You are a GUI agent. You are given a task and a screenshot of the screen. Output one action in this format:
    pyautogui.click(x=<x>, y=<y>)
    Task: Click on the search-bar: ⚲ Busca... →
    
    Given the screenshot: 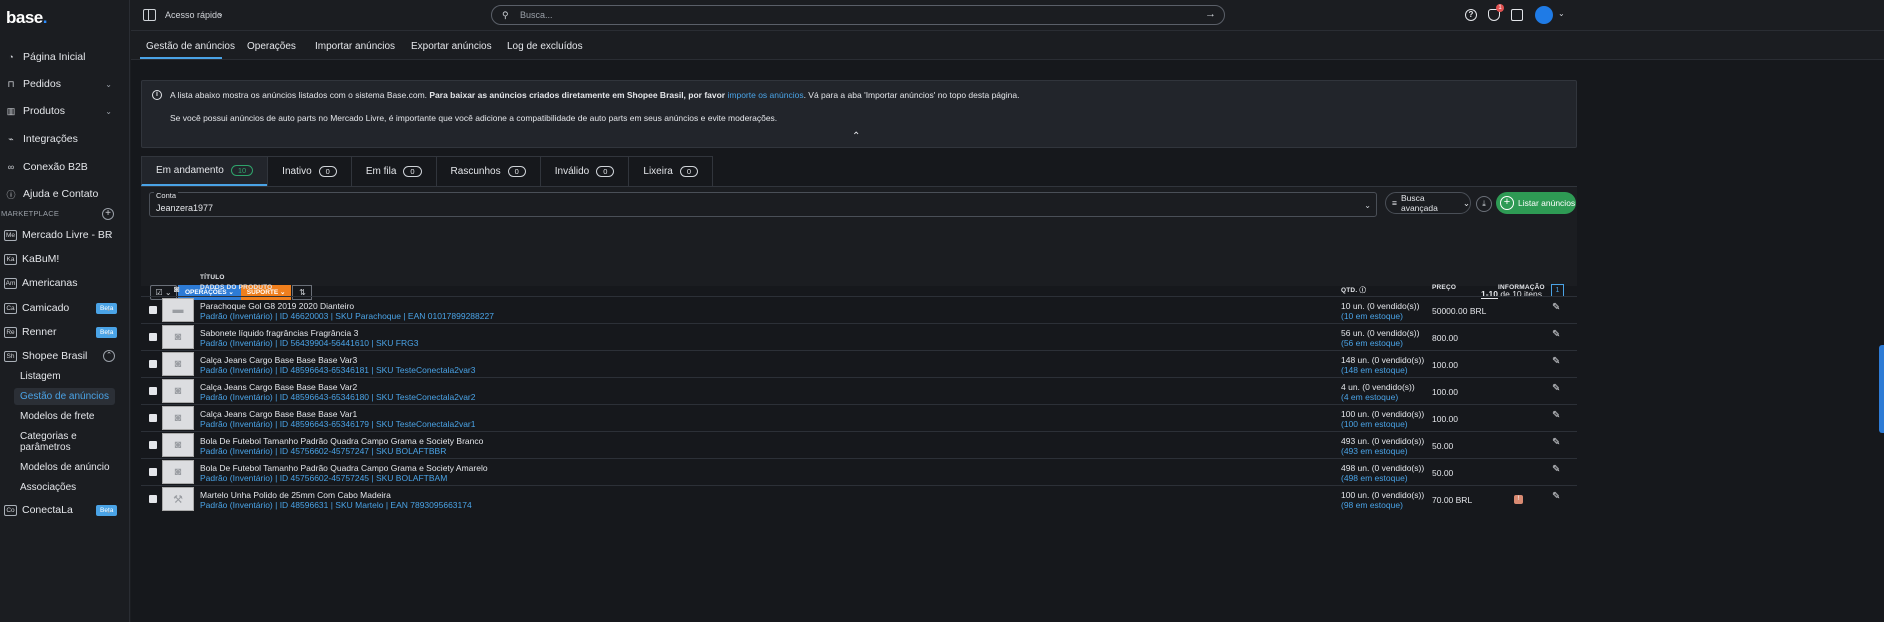 What is the action you would take?
    pyautogui.click(x=858, y=15)
    